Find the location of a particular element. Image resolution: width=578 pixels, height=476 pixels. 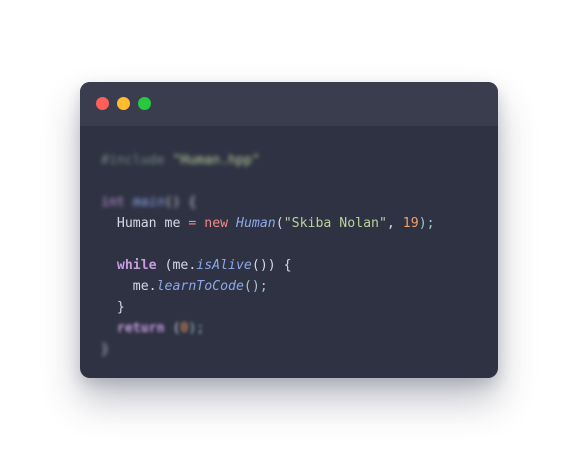

code-token-plain: Human me is located at coordinates (145, 223).